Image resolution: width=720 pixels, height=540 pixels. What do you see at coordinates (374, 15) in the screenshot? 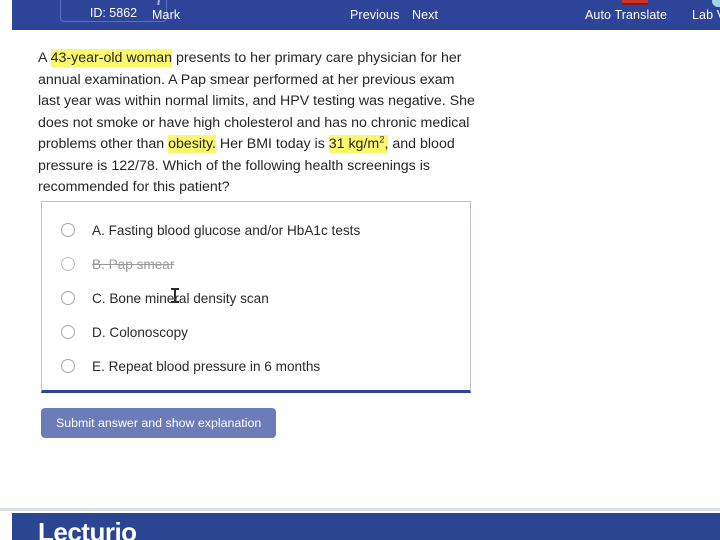
I see `previous-button: Previous` at bounding box center [374, 15].